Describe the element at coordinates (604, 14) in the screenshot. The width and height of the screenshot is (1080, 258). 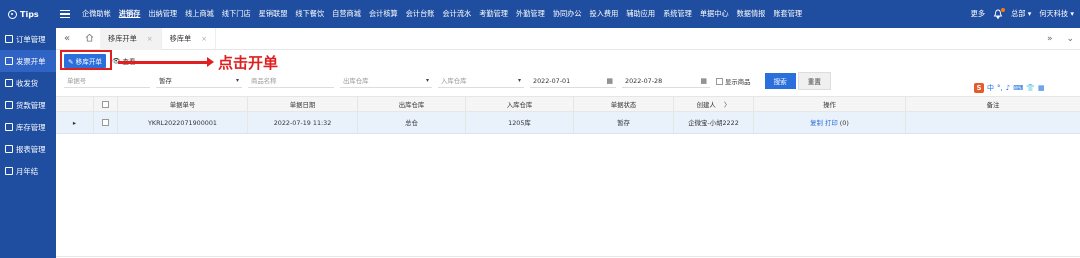
I see `nav-item: 投入费用` at that location.